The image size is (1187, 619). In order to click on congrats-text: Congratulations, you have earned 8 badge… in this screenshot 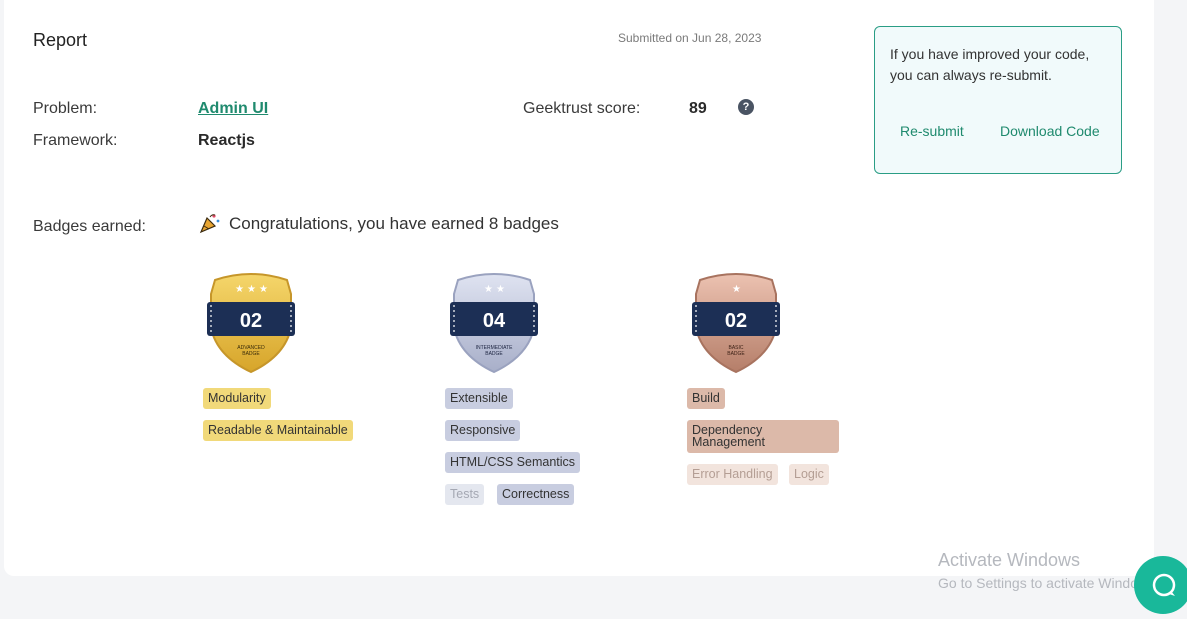, I will do `click(394, 223)`.